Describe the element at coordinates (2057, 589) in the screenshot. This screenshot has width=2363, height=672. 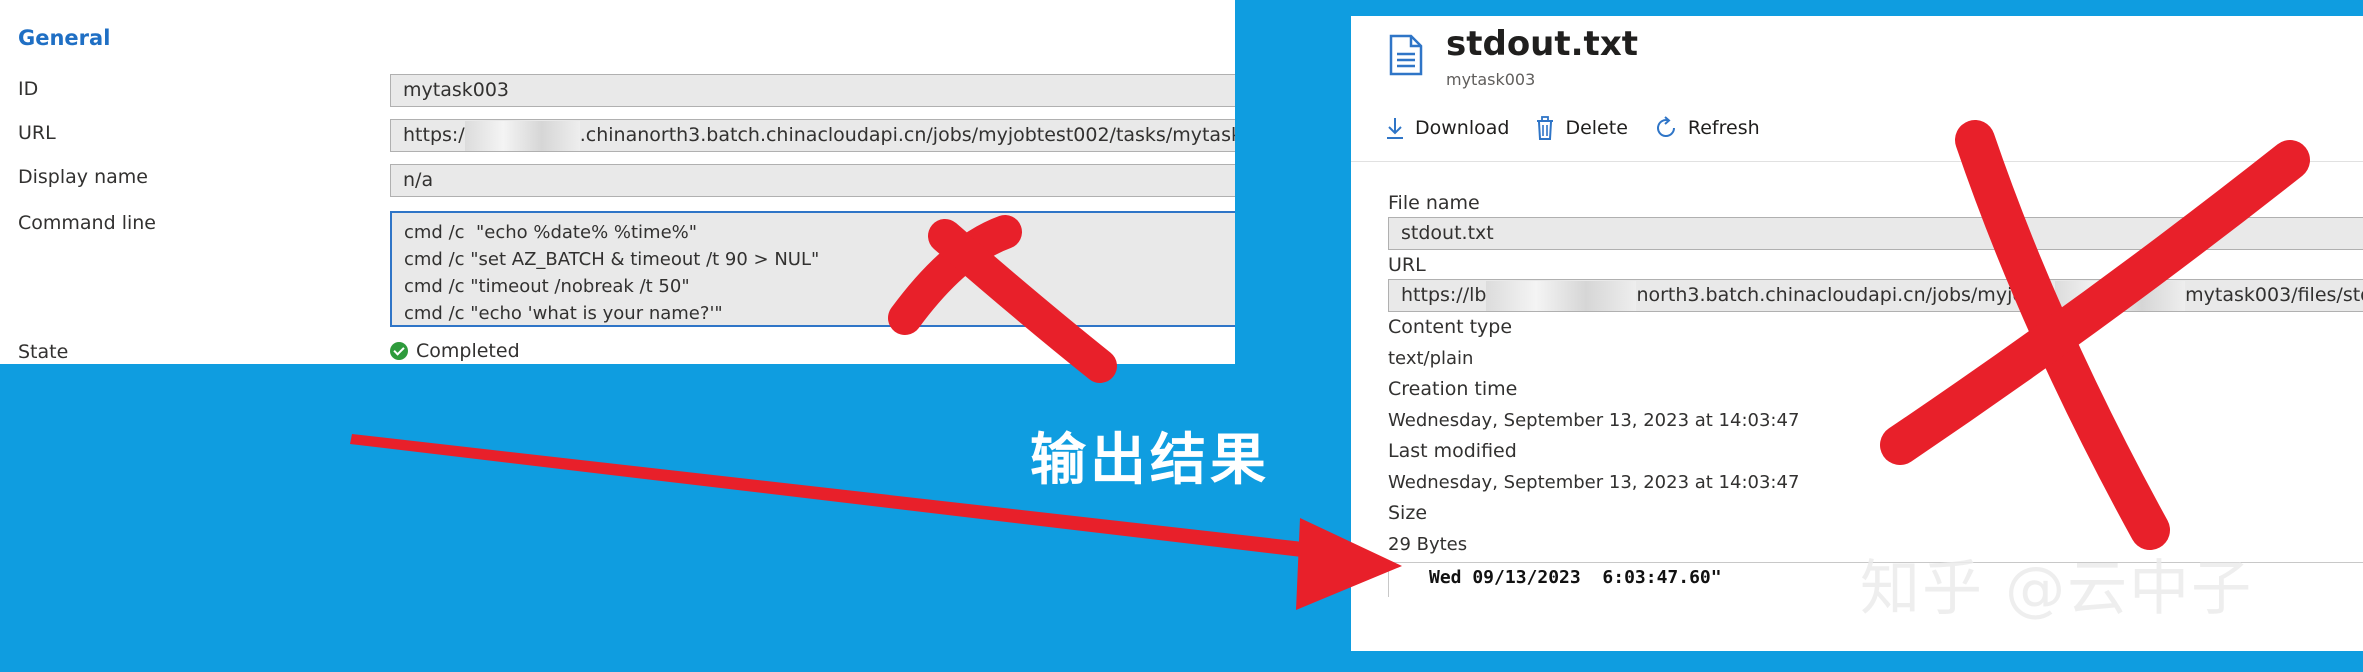
I see `watermark: 知乎 @云中子` at that location.